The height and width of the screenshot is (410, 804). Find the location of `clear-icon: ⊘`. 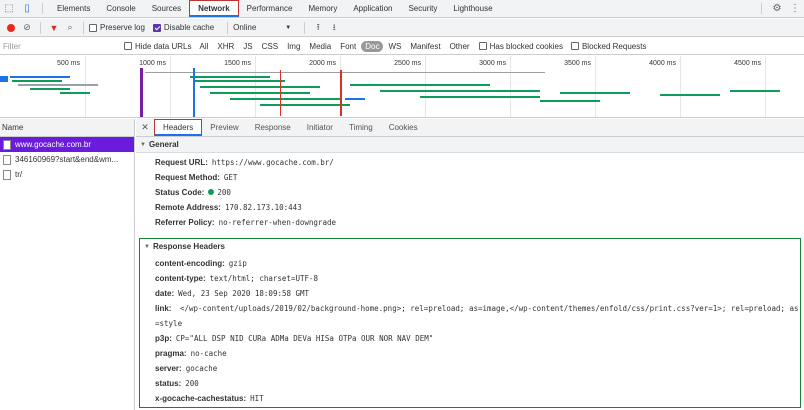

clear-icon: ⊘ is located at coordinates (27, 28).